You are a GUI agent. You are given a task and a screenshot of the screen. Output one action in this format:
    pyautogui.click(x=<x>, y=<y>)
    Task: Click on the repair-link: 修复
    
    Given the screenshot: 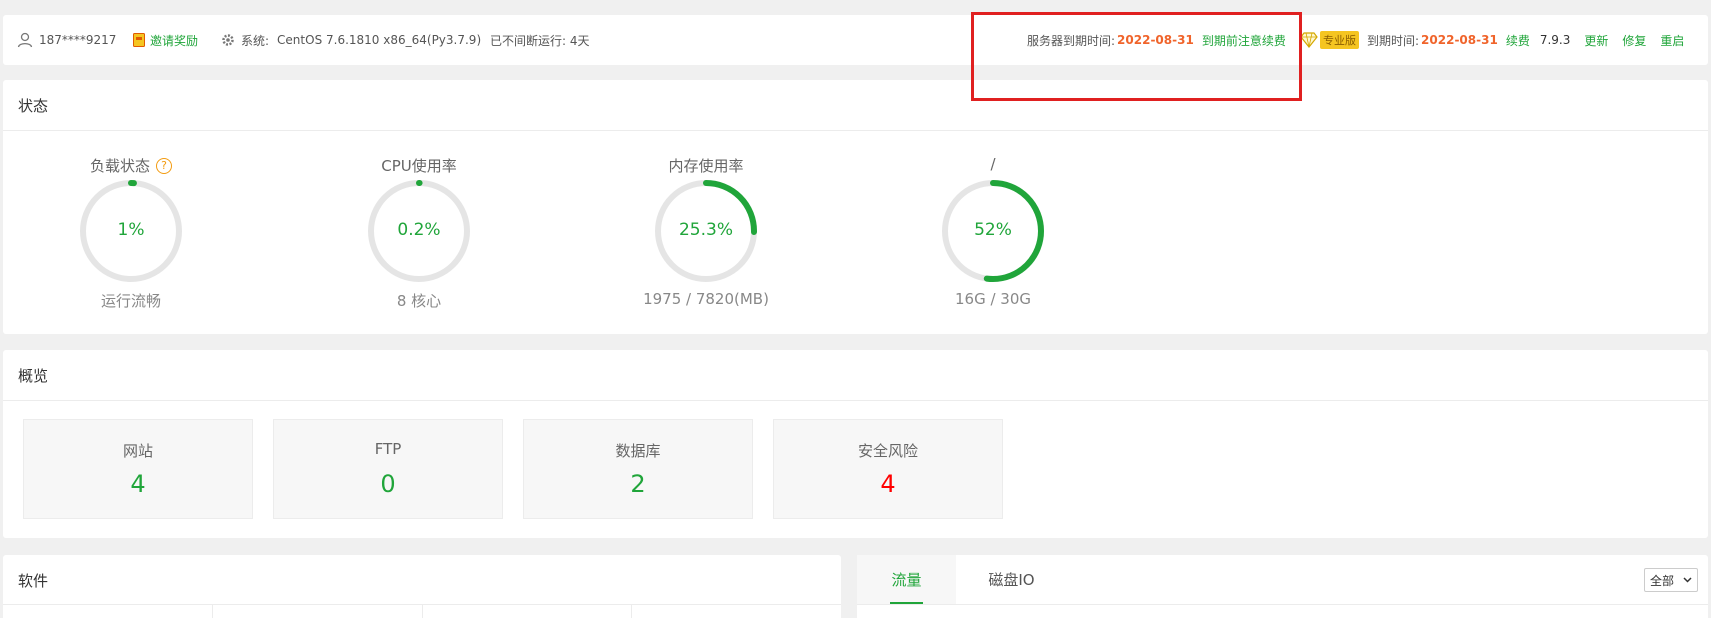 What is the action you would take?
    pyautogui.click(x=1634, y=40)
    